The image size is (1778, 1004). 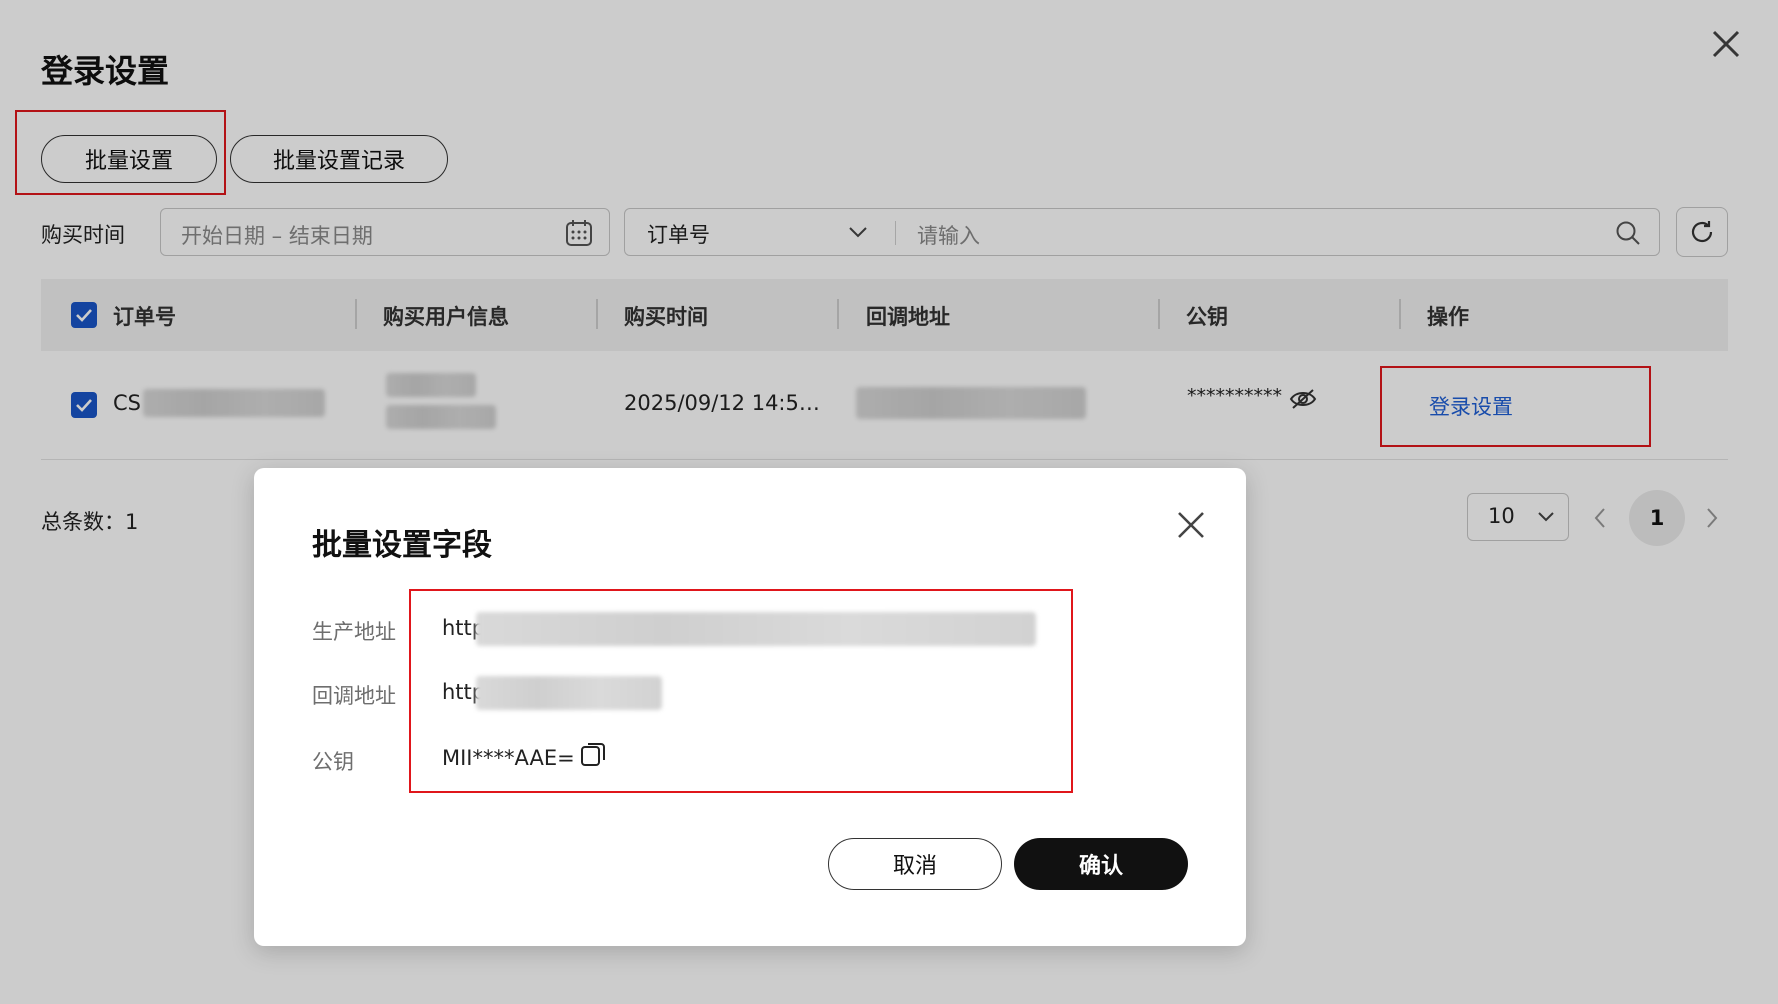 I want to click on highlight-box, so click(x=741, y=691).